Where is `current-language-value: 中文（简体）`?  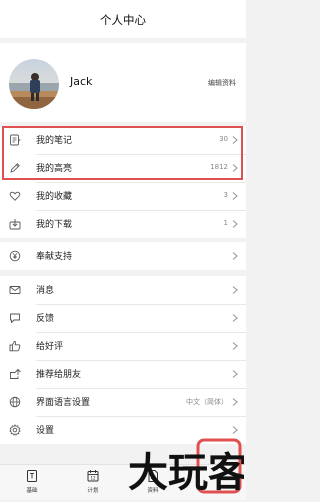 current-language-value: 中文（简体） is located at coordinates (207, 402).